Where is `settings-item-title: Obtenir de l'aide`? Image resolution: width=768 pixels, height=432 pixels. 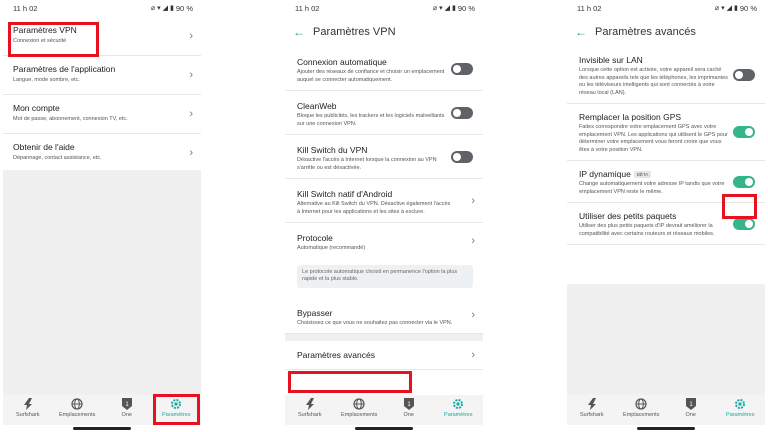 settings-item-title: Obtenir de l'aide is located at coordinates (44, 147).